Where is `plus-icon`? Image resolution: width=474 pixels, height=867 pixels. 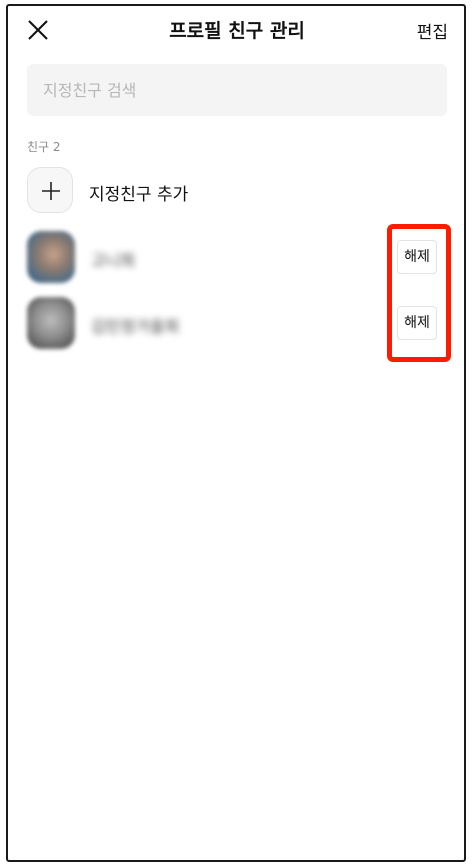
plus-icon is located at coordinates (51, 191).